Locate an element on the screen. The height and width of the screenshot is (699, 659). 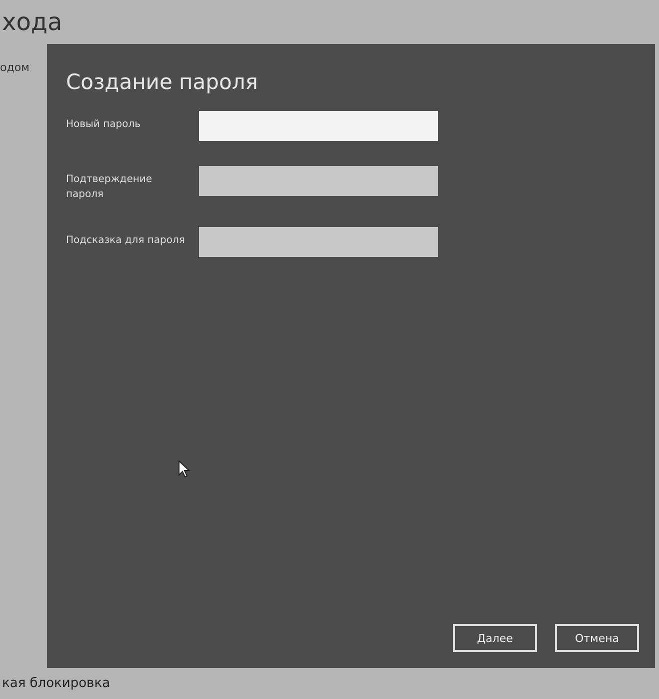
cursor-icon is located at coordinates (184, 469).